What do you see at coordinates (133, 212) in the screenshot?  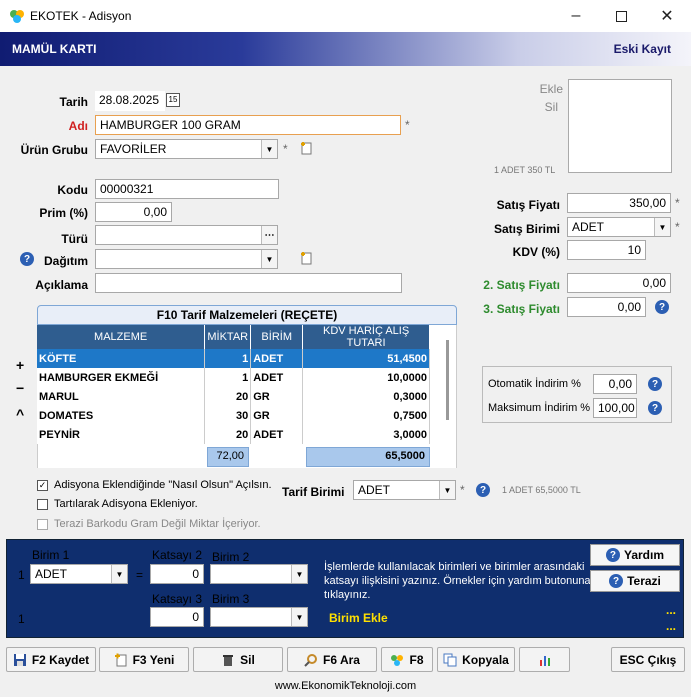 I see `prim-input: 0,00` at bounding box center [133, 212].